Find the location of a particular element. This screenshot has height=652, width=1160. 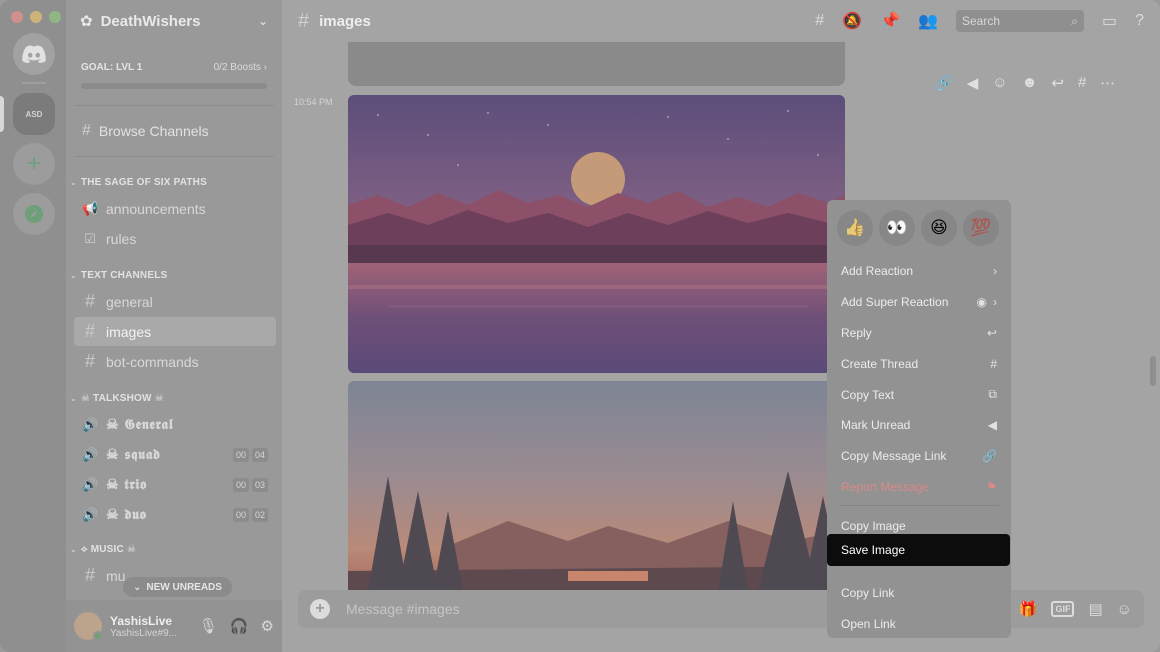

channel-label: general is located at coordinates (129, 301).